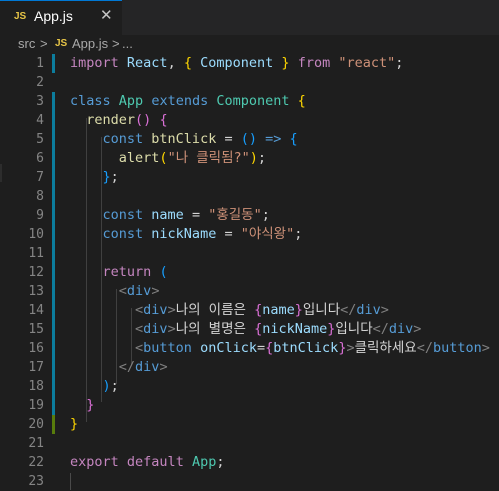  I want to click on code-line: 23, so click(249, 481).